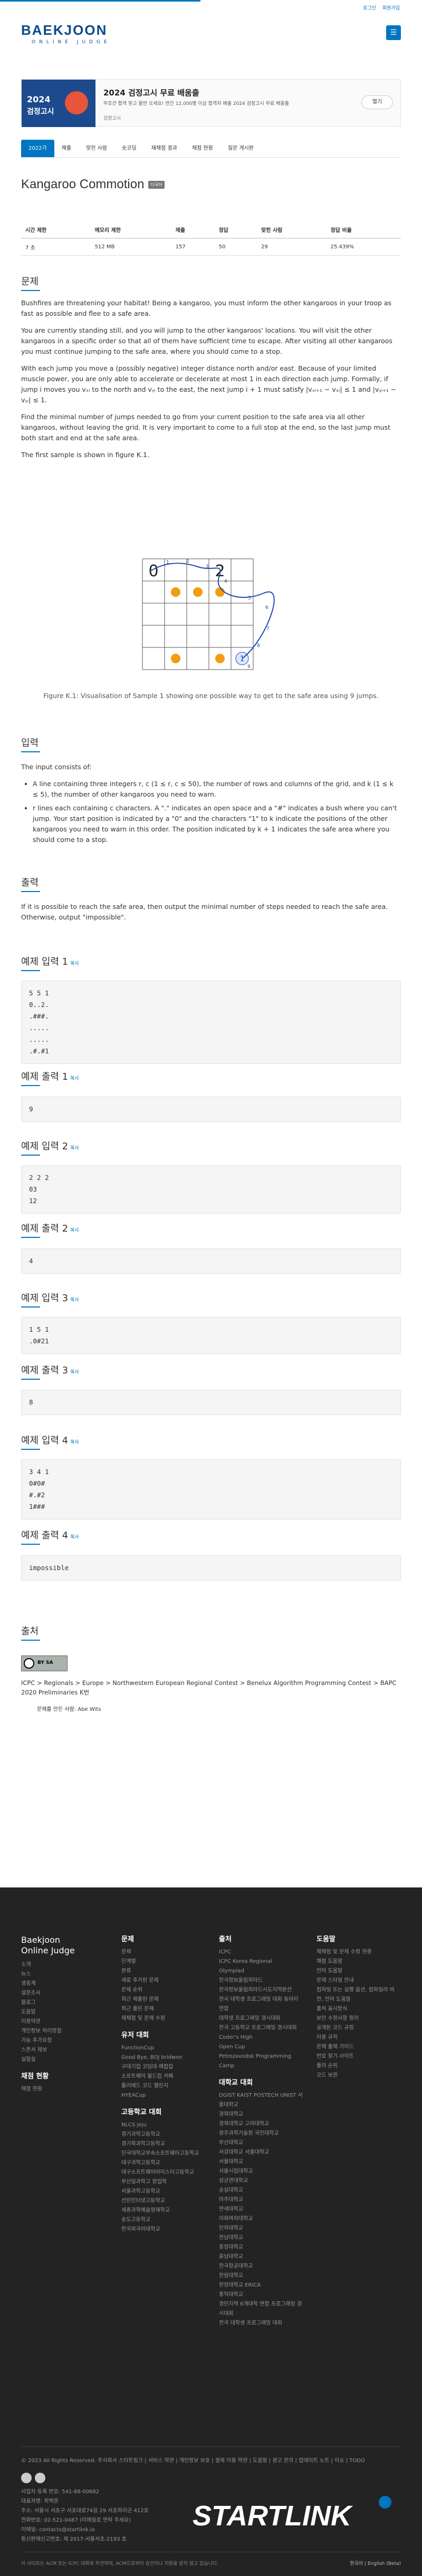 Image resolution: width=422 pixels, height=2576 pixels. Describe the element at coordinates (74, 1078) in the screenshot. I see `copy-sample-output-1-button: 복사` at that location.